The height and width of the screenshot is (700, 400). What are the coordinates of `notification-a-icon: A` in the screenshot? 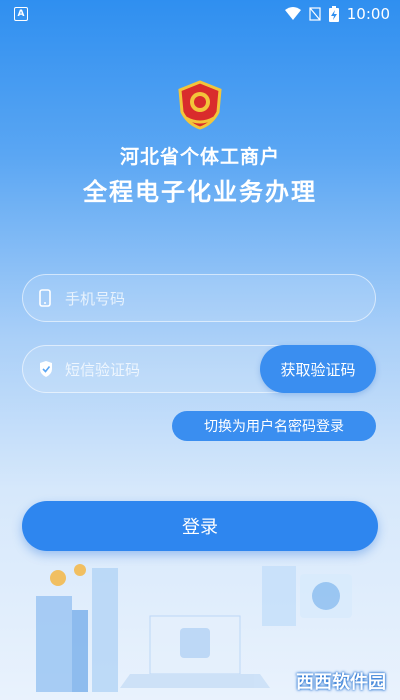 It's located at (21, 14).